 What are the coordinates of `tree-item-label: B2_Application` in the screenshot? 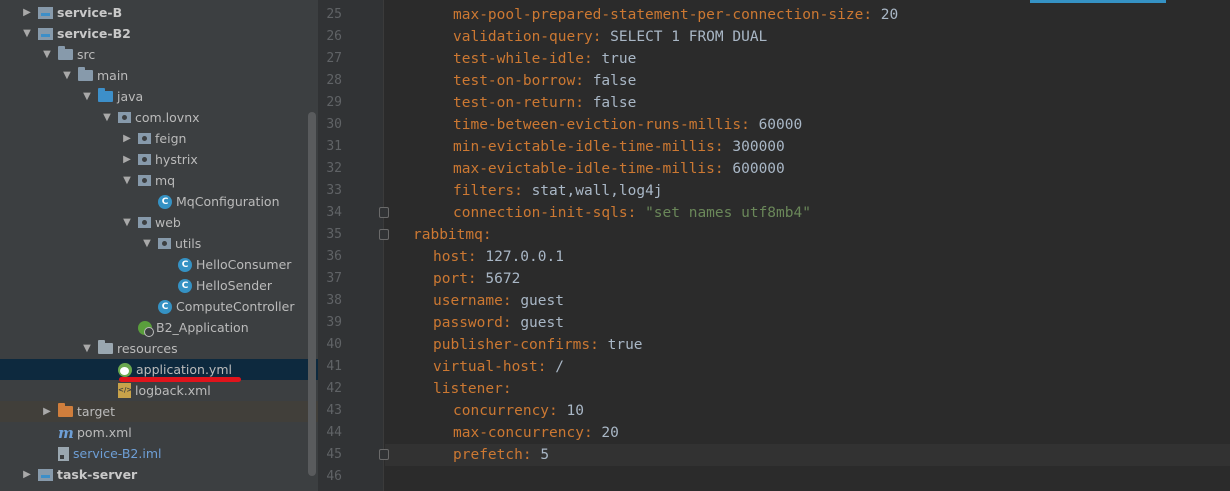 It's located at (202, 327).